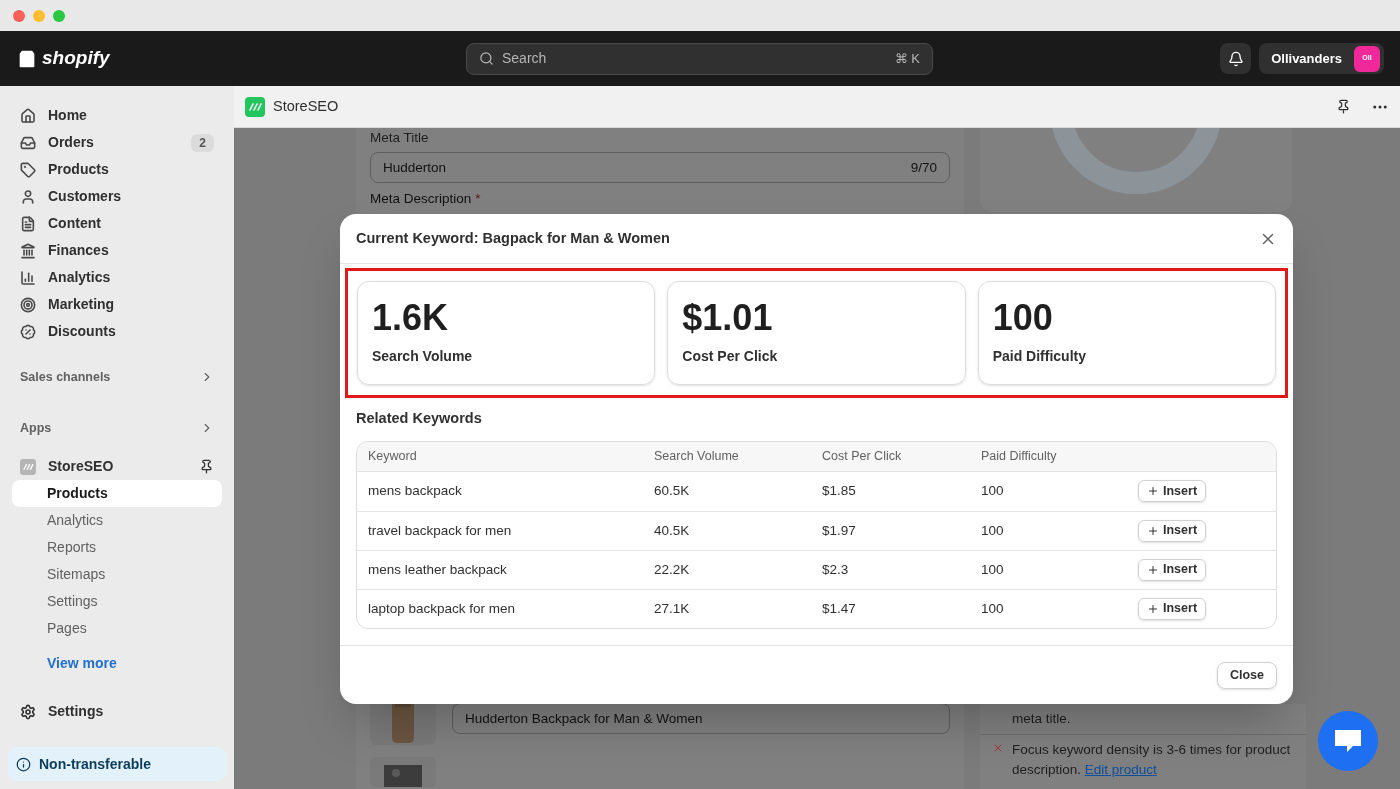 The height and width of the screenshot is (789, 1400). I want to click on table-cell-text: $1.47, so click(839, 608).